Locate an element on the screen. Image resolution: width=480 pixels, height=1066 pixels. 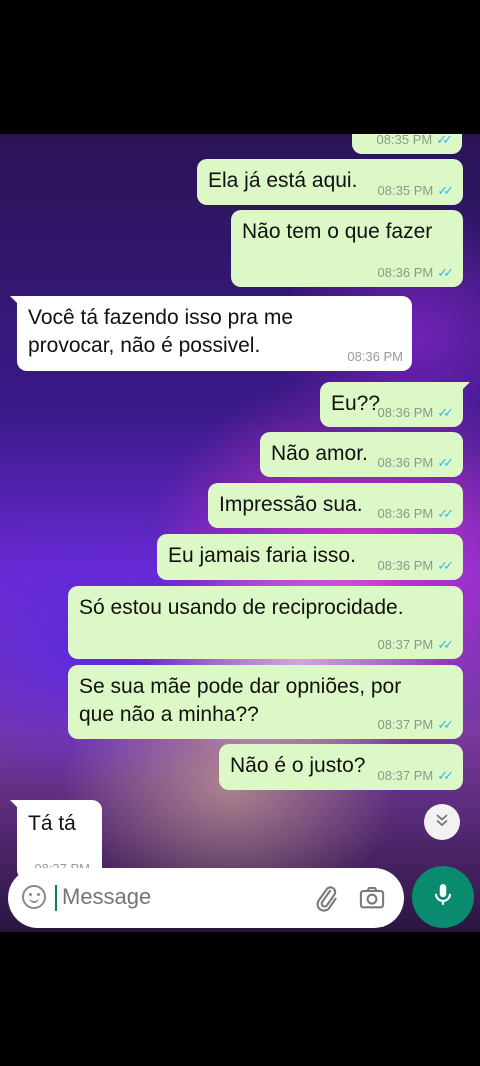
emoji-icon is located at coordinates (34, 897).